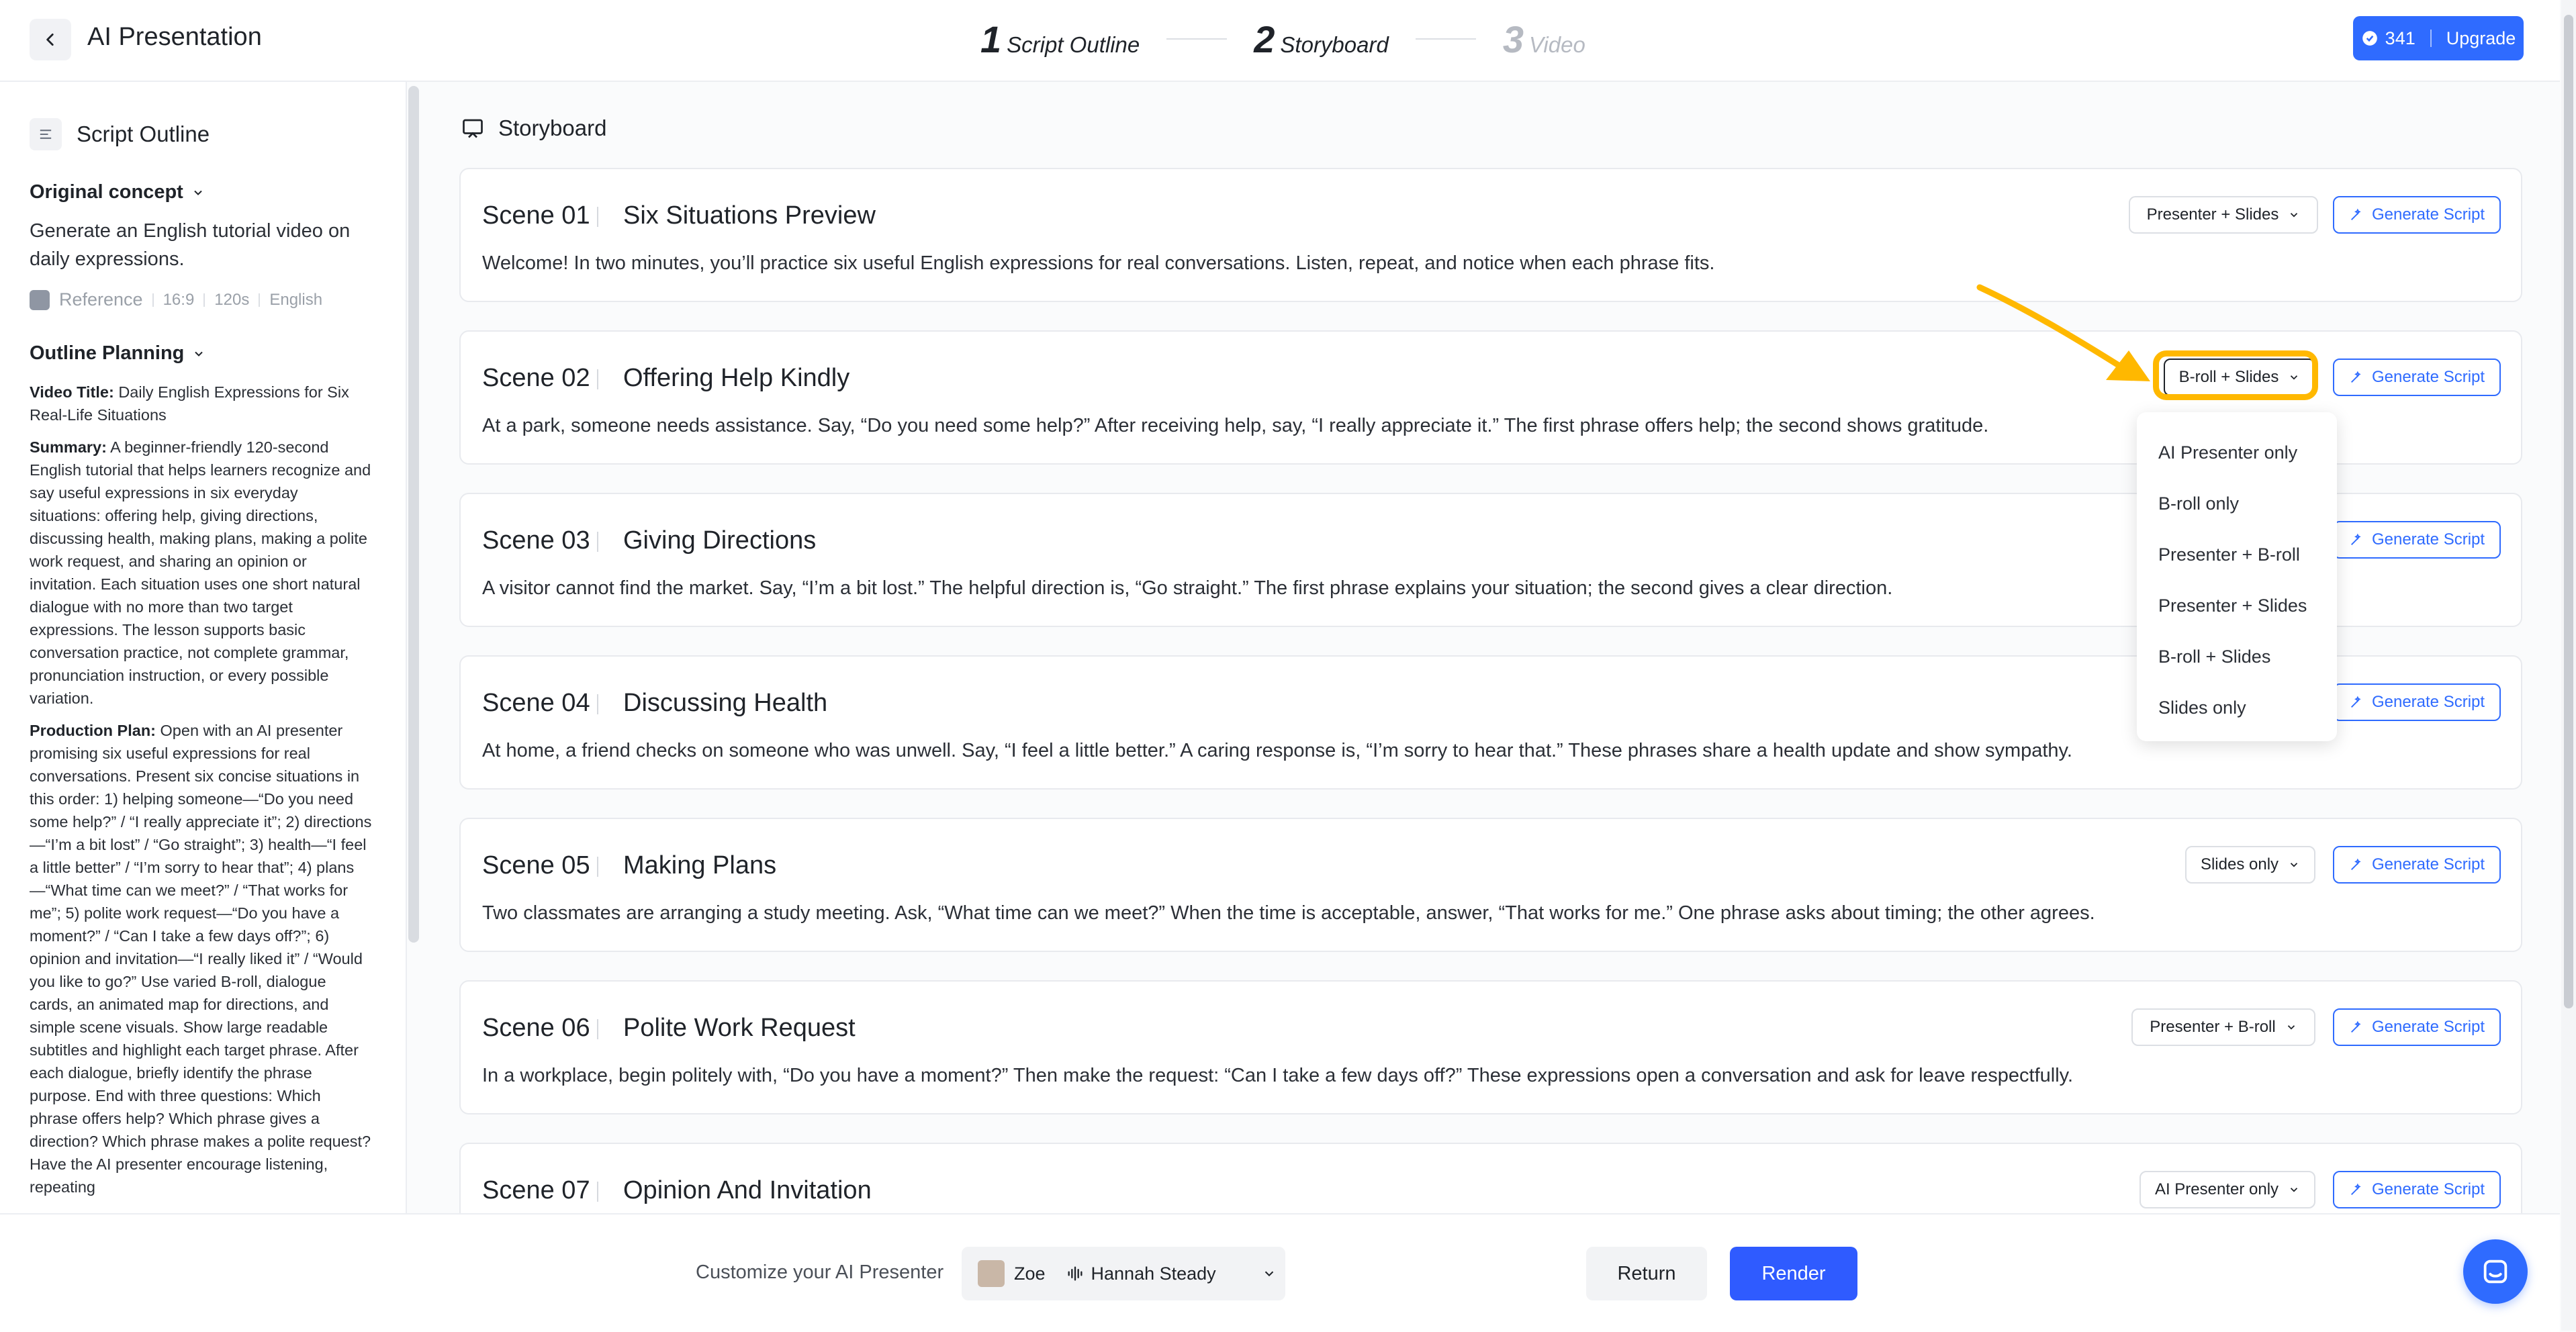  Describe the element at coordinates (536, 865) in the screenshot. I see `scene-number: Scene 05` at that location.